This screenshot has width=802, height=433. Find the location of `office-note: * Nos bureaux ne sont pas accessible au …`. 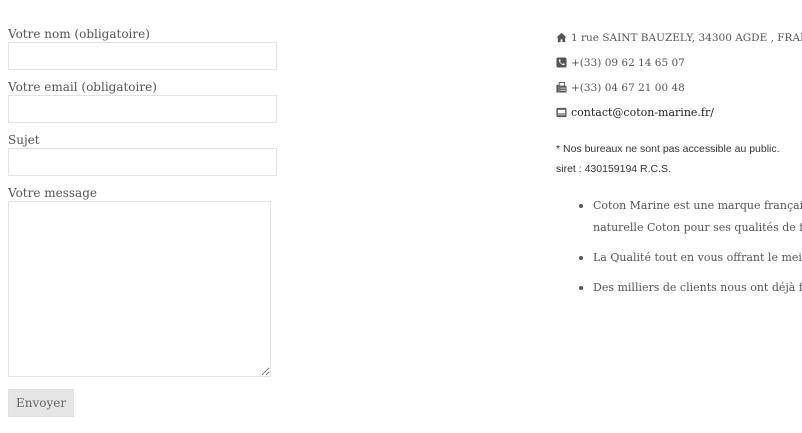

office-note: * Nos bureaux ne sont pas accessible au … is located at coordinates (679, 159).